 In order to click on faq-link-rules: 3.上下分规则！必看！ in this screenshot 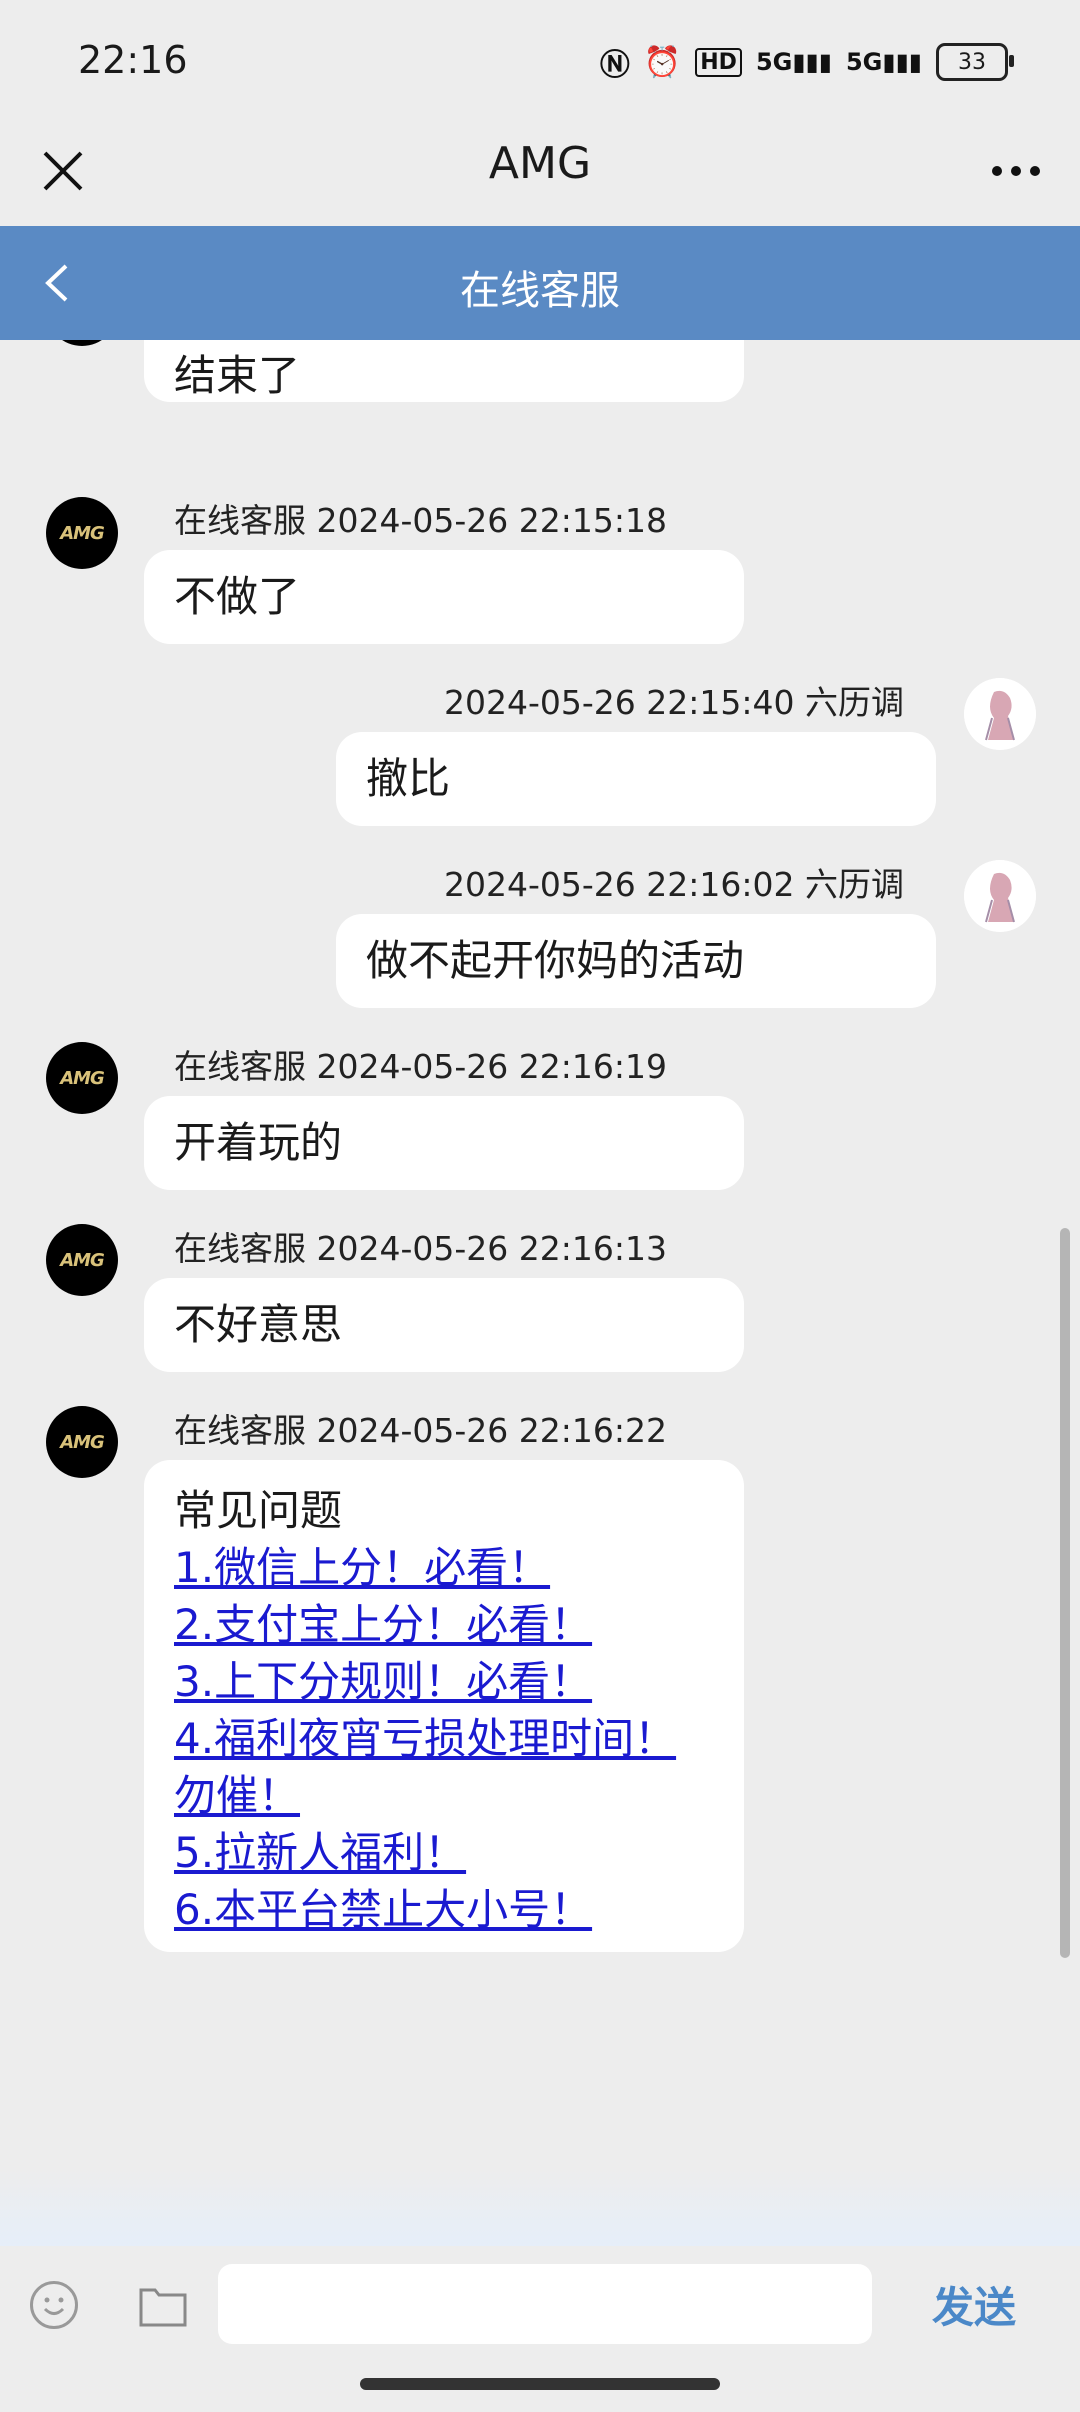, I will do `click(444, 1681)`.